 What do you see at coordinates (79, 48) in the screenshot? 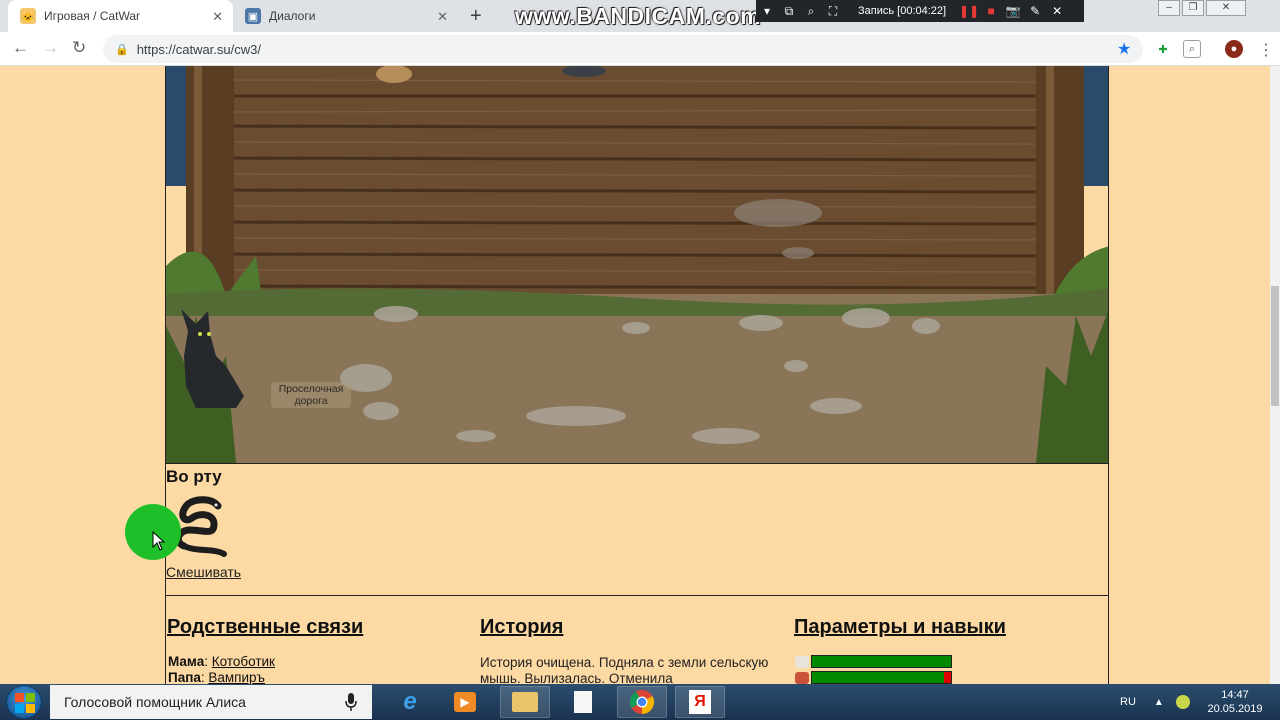
I see `reload-icon: ↻` at bounding box center [79, 48].